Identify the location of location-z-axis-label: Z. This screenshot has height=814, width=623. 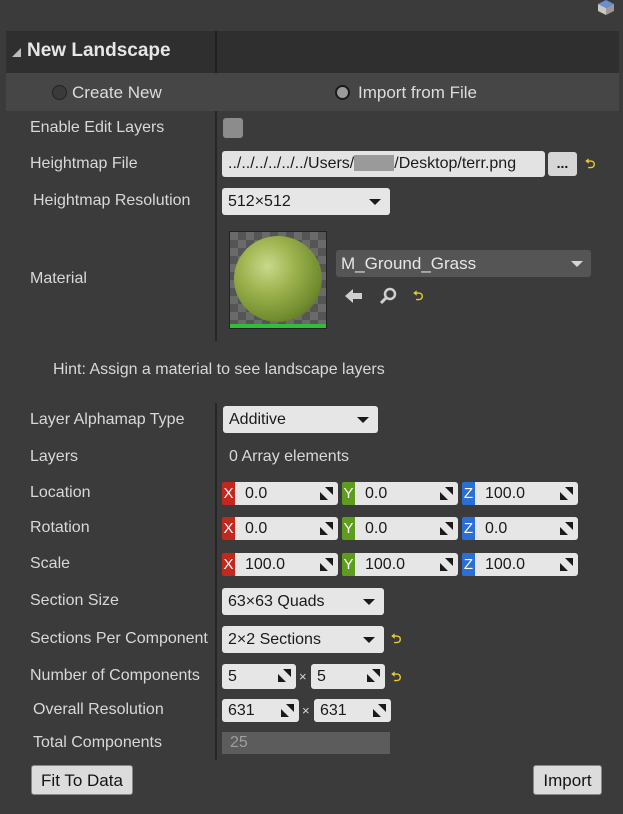
(468, 493).